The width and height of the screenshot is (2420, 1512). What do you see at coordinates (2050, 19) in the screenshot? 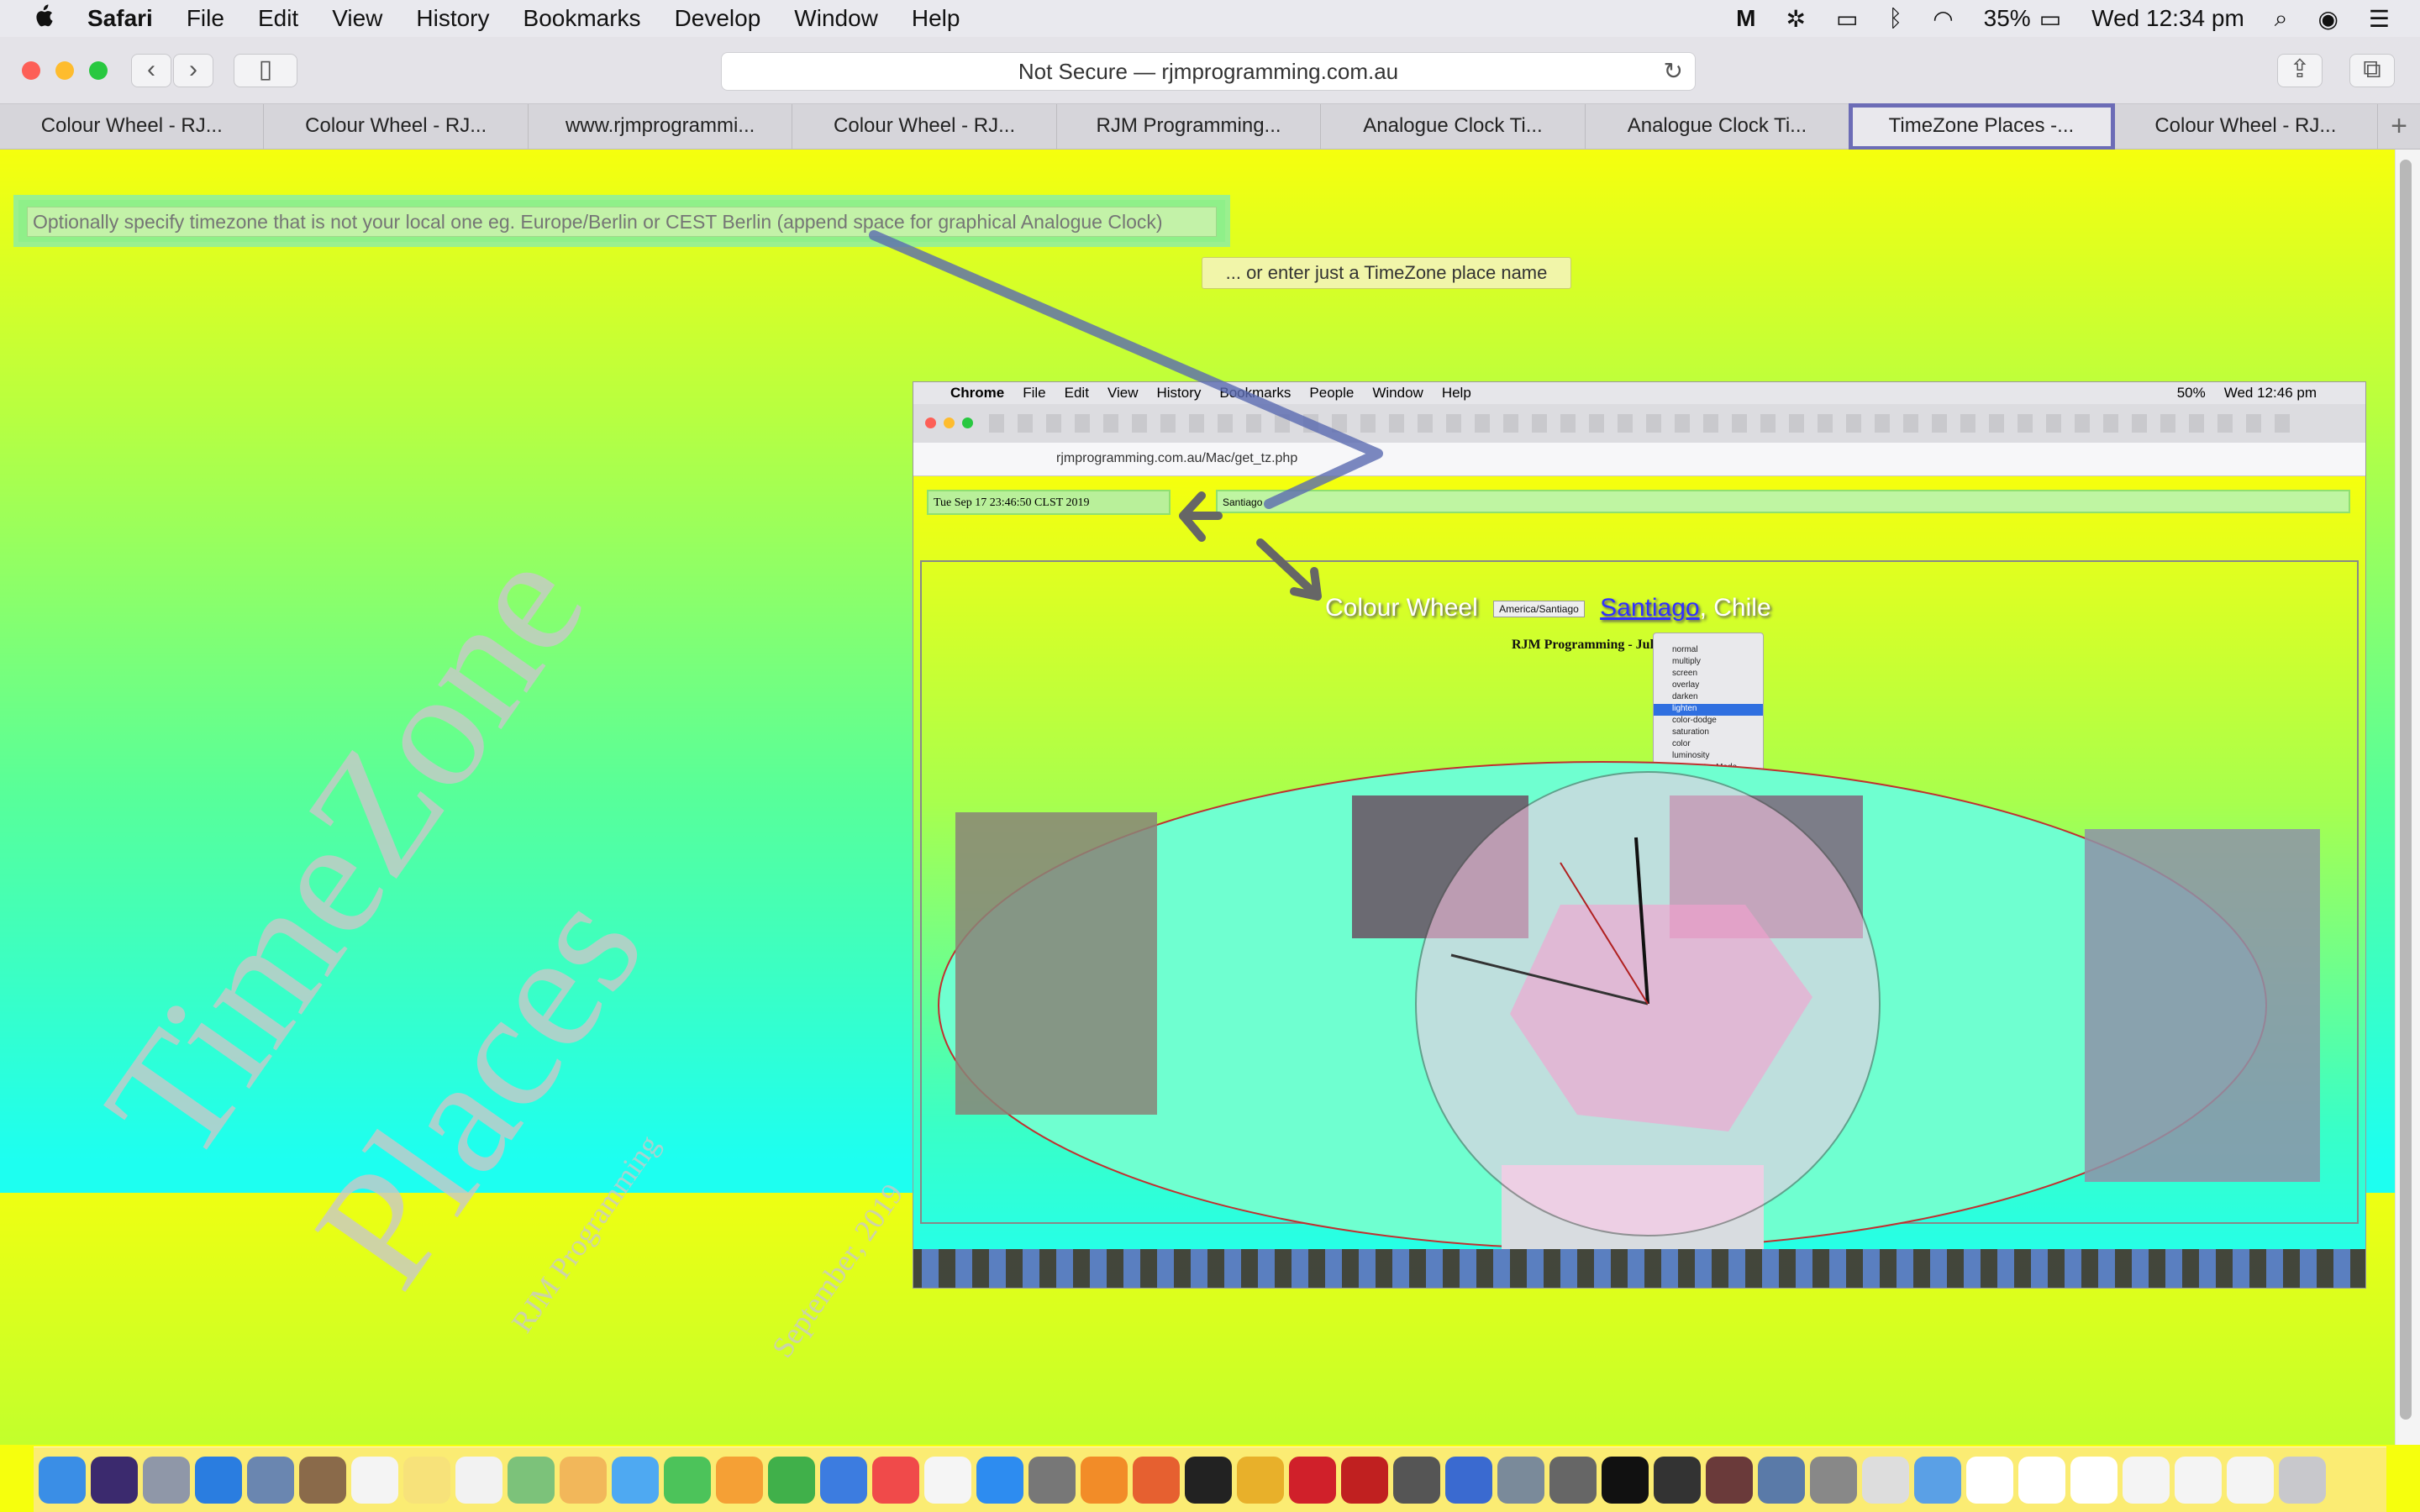
I see `battery-icon: ▭` at bounding box center [2050, 19].